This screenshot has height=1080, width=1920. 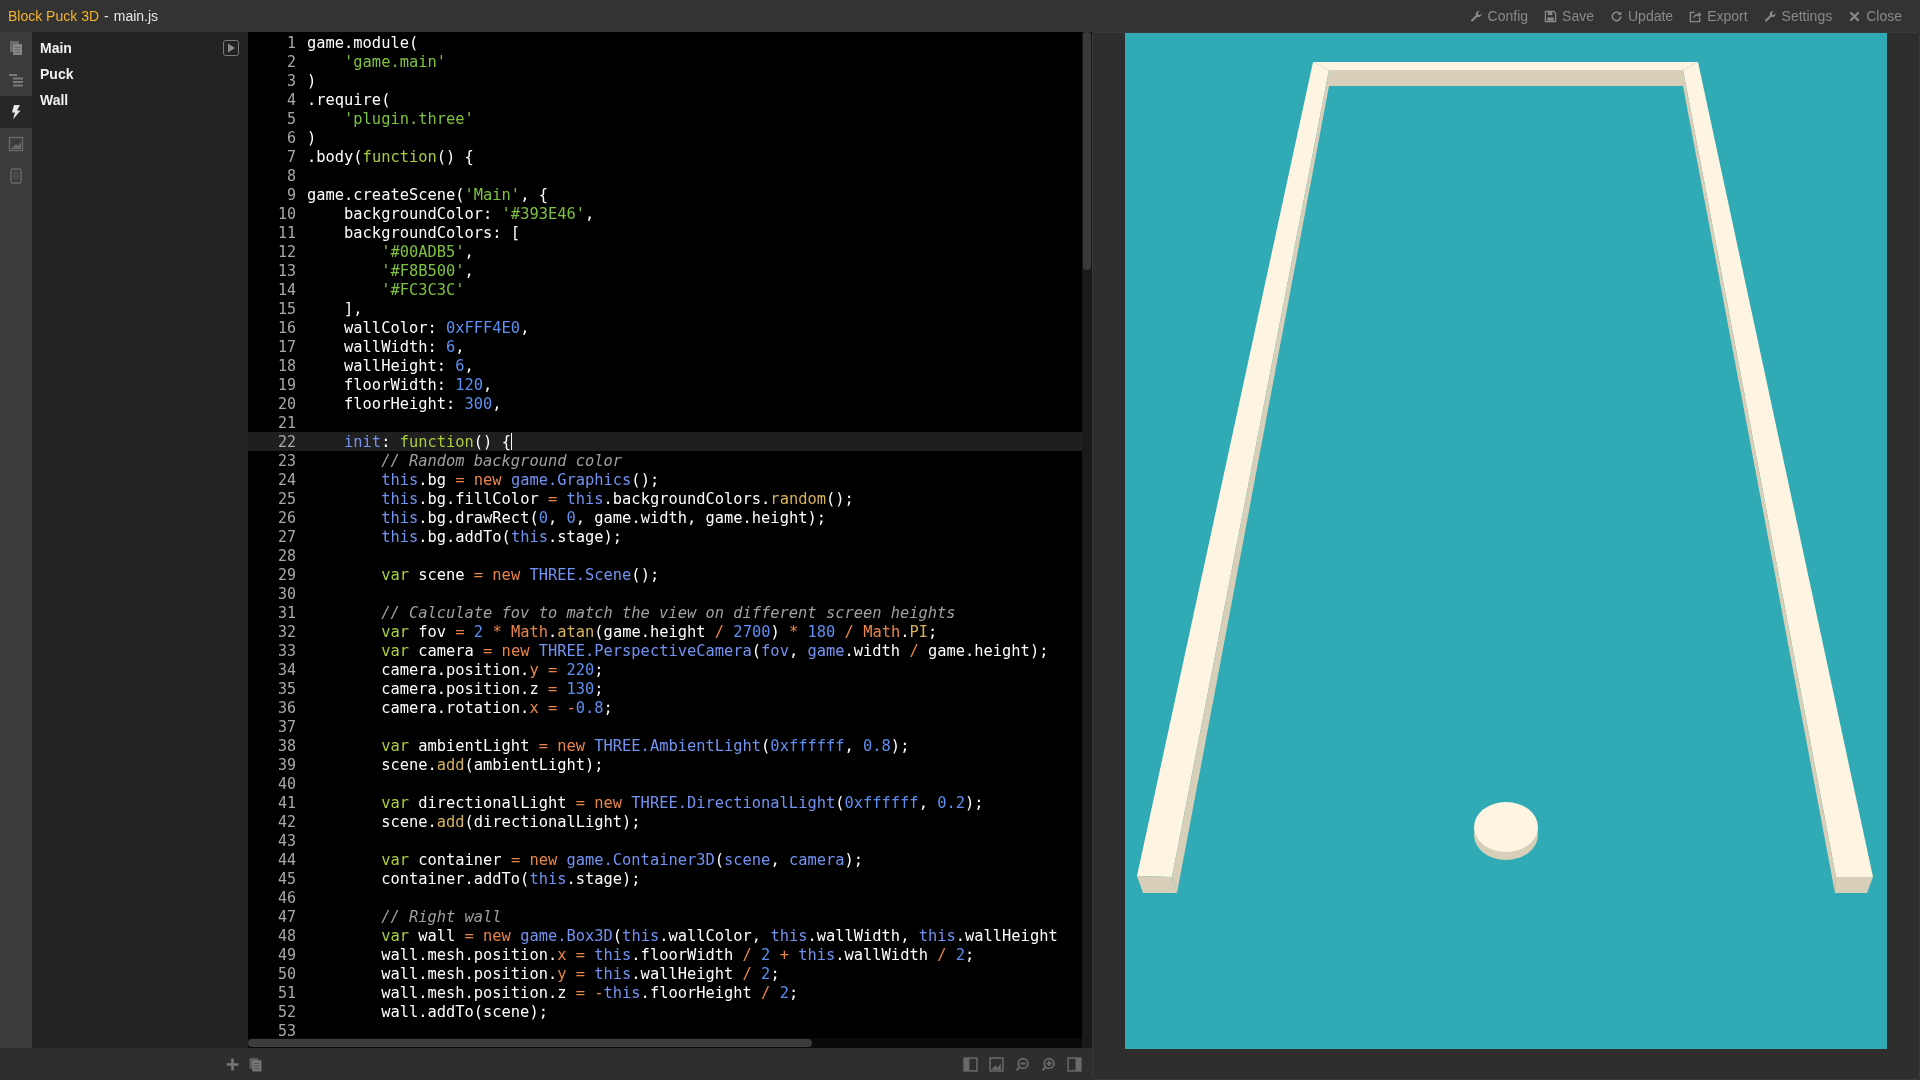 I want to click on left-panel-icon, so click(x=970, y=1064).